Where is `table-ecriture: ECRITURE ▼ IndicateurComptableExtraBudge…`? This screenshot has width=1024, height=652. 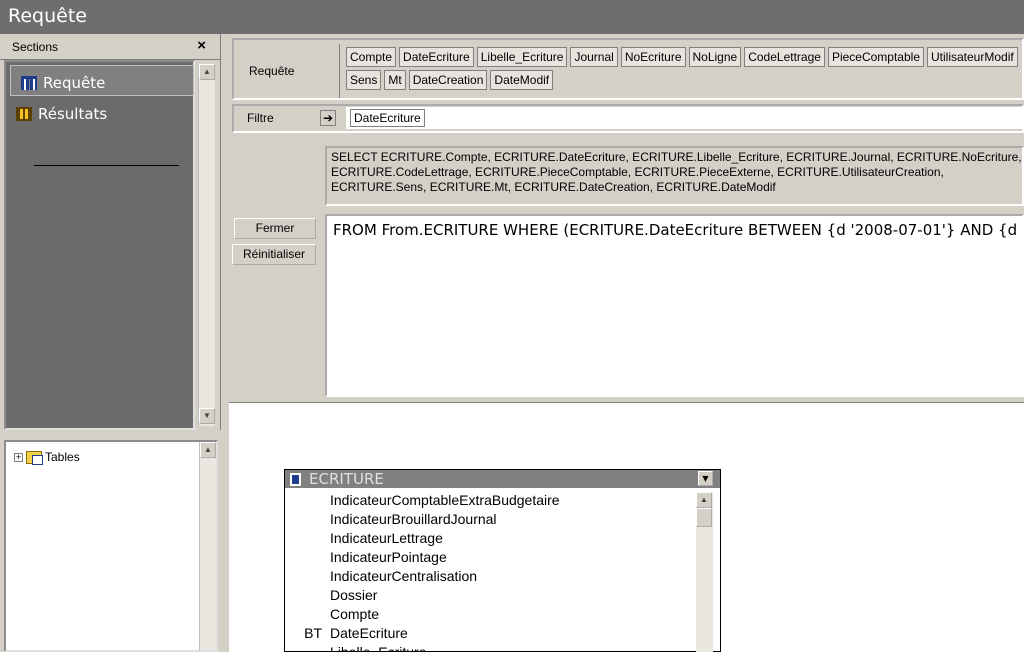
table-ecriture: ECRITURE ▼ IndicateurComptableExtraBudge… is located at coordinates (502, 560).